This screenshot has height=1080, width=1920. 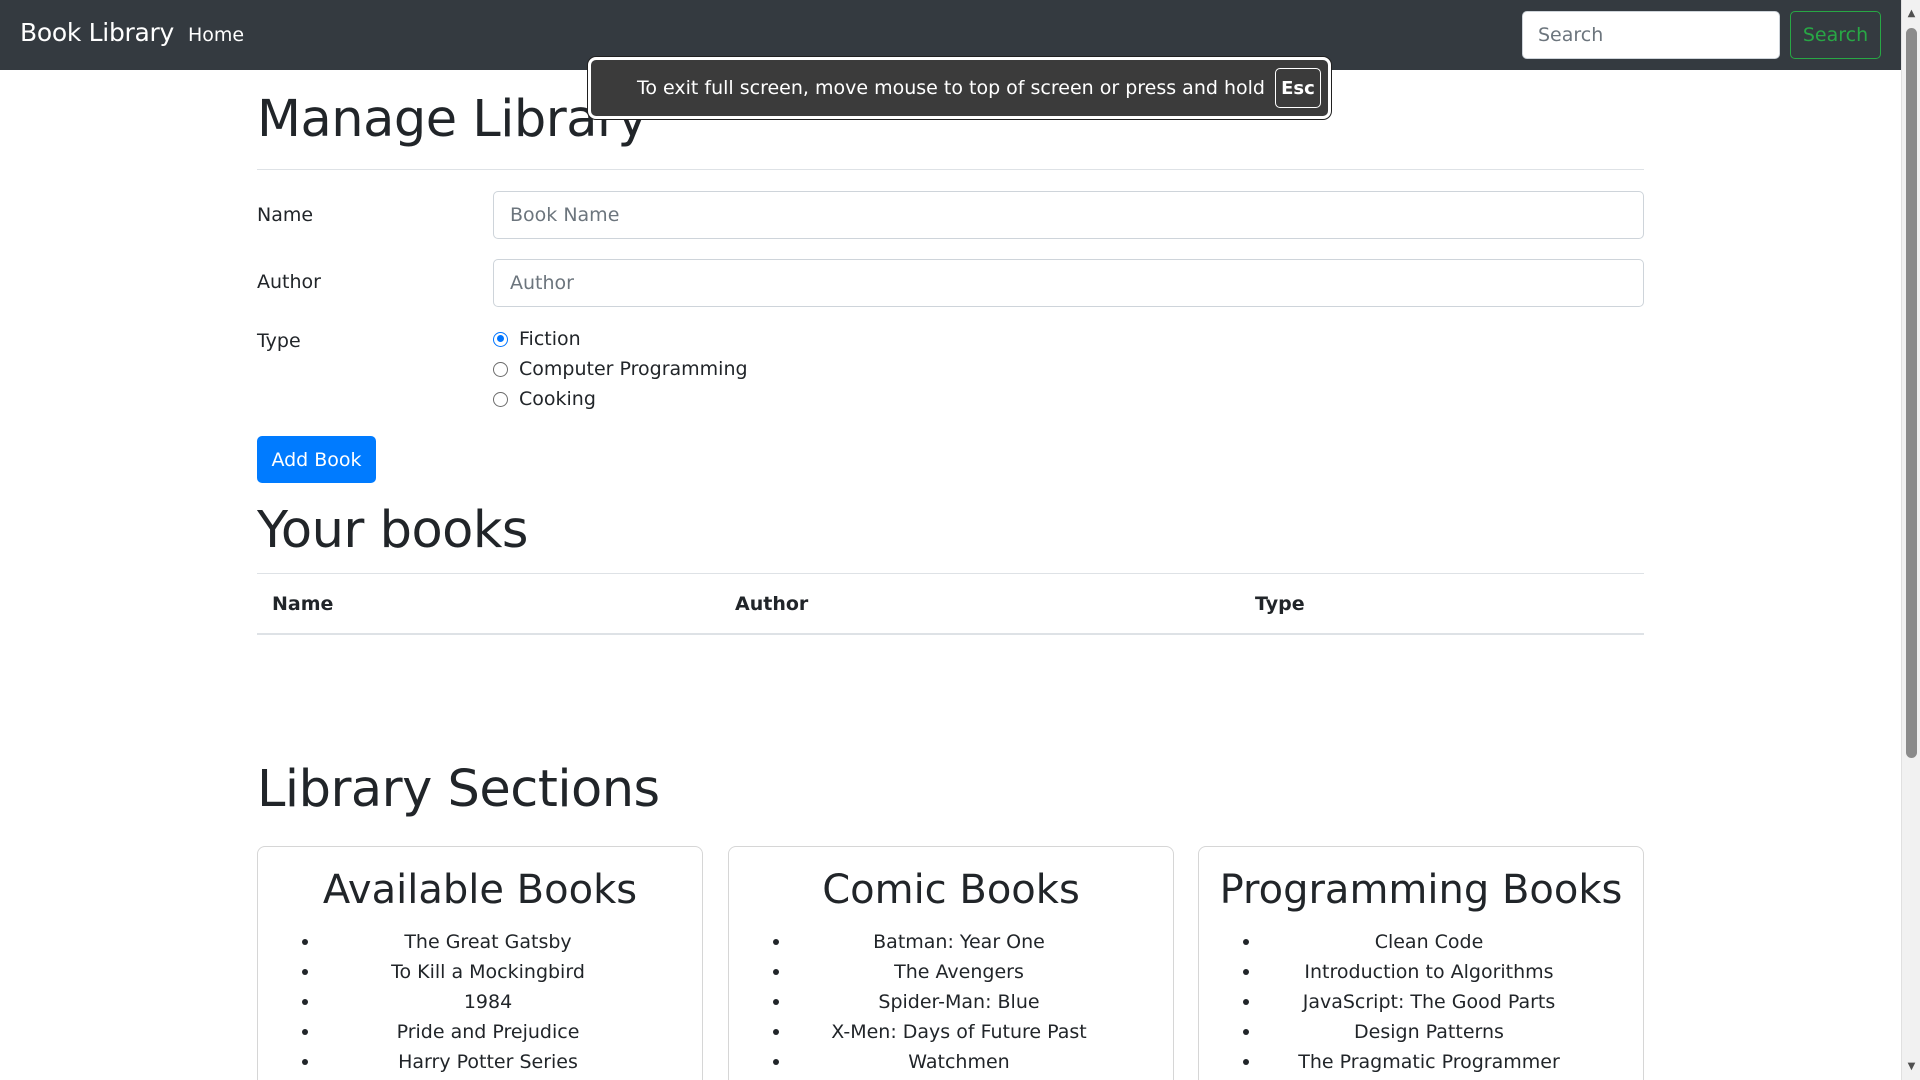 I want to click on list-item: Design Patterns, so click(x=1429, y=1032).